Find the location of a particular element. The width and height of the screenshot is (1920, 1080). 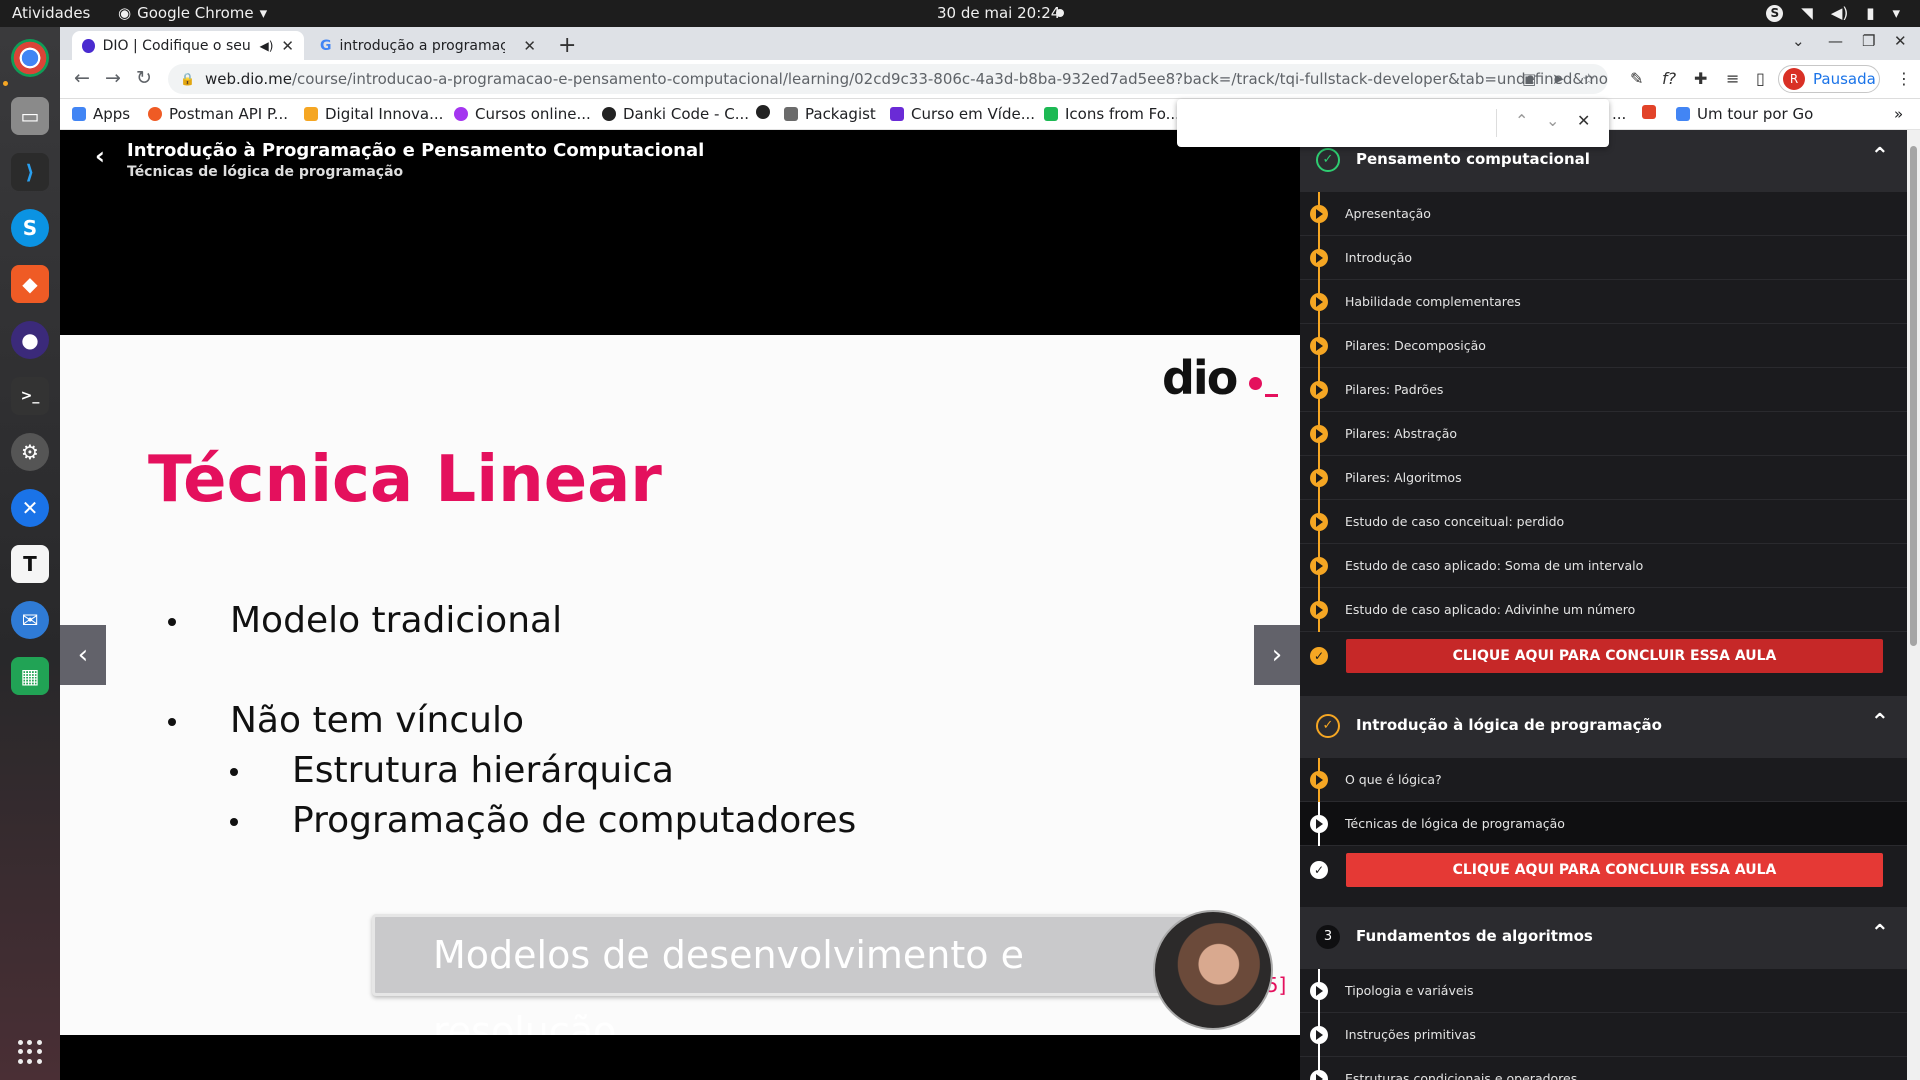

skype-dock-icon: S is located at coordinates (30, 228).